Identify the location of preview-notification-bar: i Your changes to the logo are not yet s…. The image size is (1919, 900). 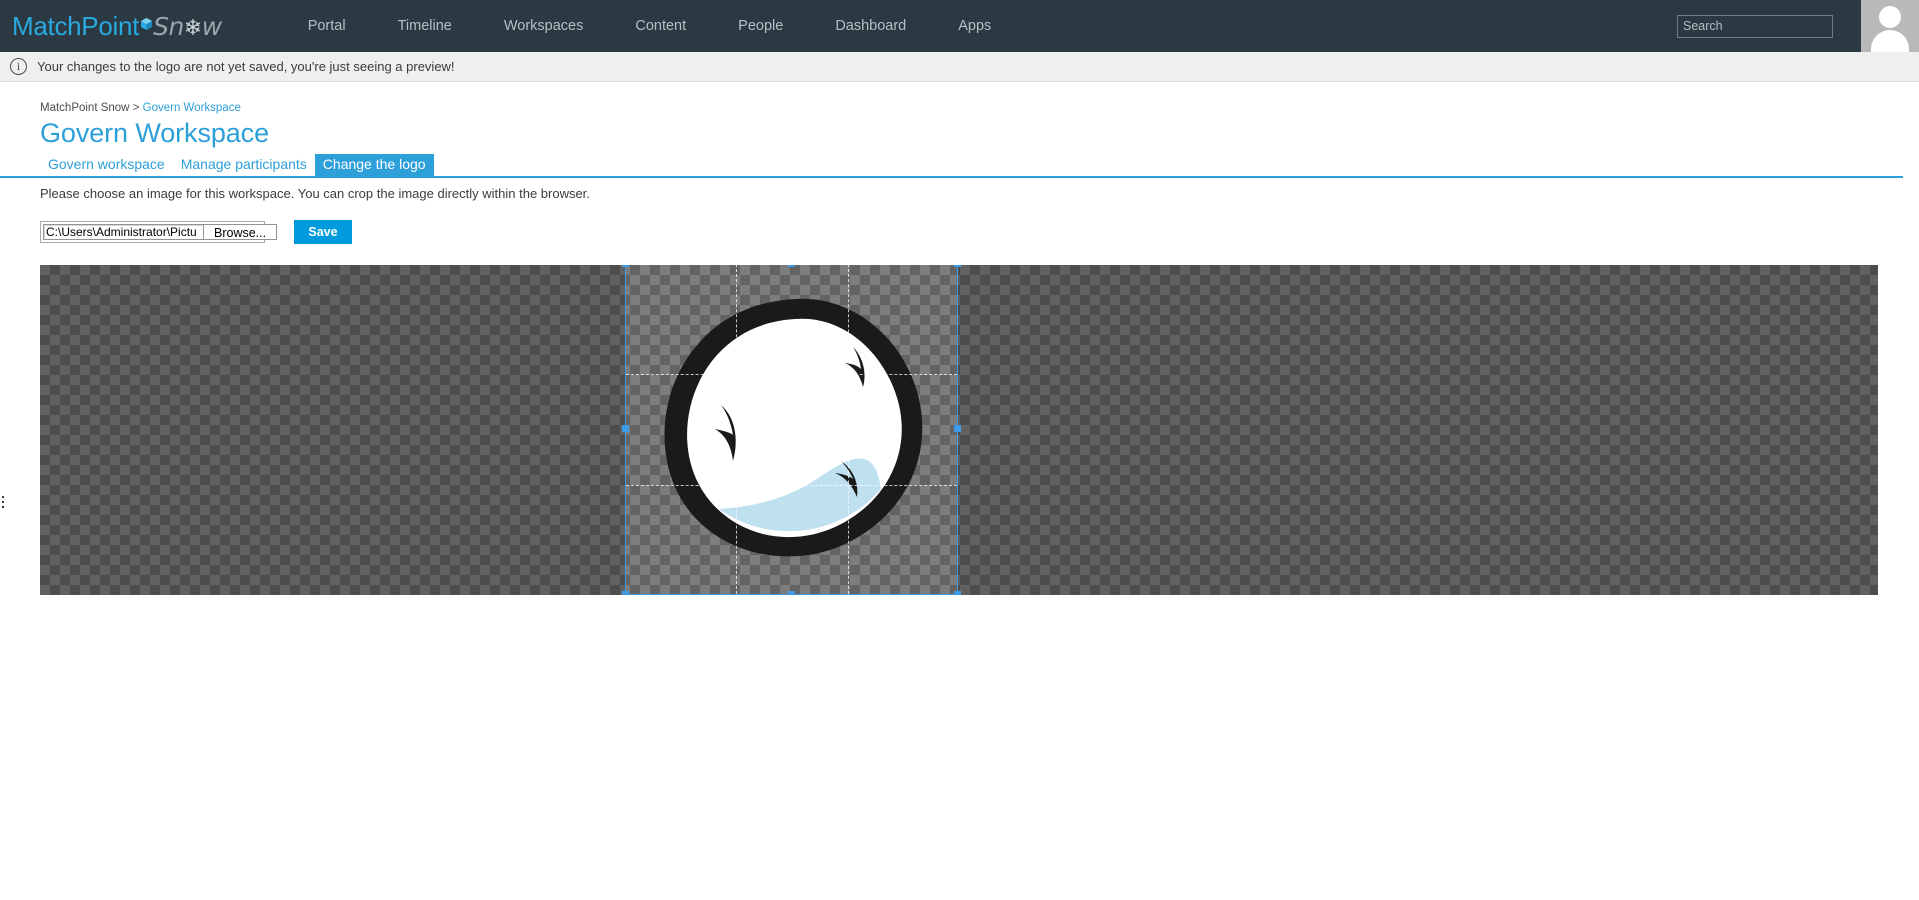
(959, 67).